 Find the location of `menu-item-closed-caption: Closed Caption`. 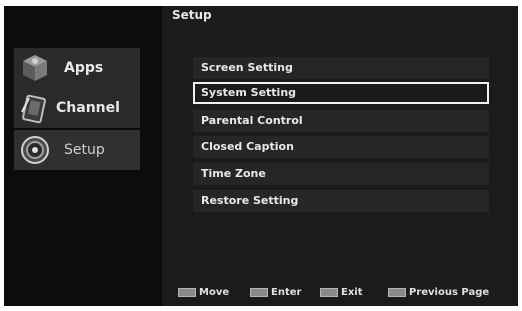

menu-item-closed-caption: Closed Caption is located at coordinates (341, 147).